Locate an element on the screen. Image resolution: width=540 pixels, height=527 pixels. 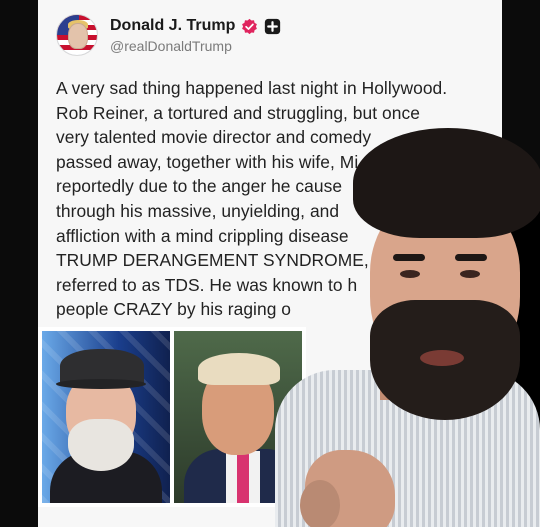
photo-cap-bill is located at coordinates (101, 384).